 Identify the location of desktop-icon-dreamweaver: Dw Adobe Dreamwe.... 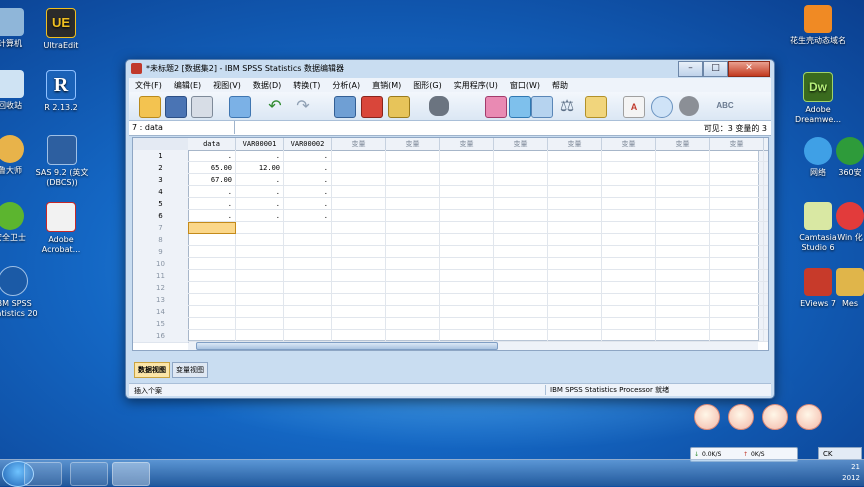
(818, 98).